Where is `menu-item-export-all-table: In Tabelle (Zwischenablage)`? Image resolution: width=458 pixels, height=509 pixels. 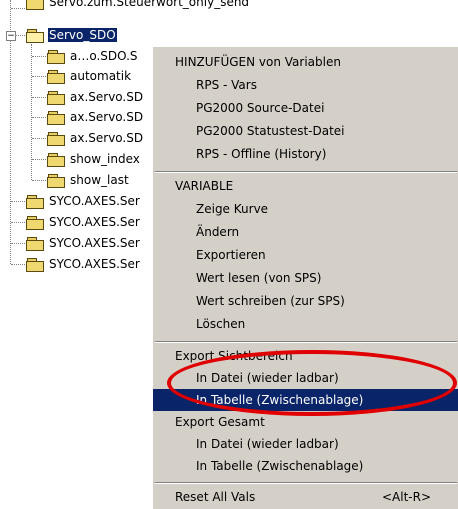 menu-item-export-all-table: In Tabelle (Zwischenablage) is located at coordinates (305, 466).